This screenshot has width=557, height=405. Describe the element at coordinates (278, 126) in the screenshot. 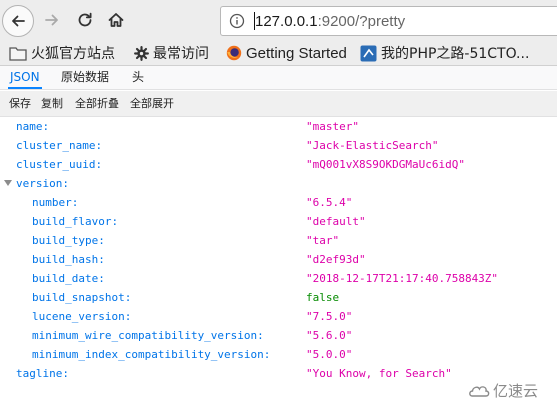

I see `json-row-name: name: "master"` at that location.